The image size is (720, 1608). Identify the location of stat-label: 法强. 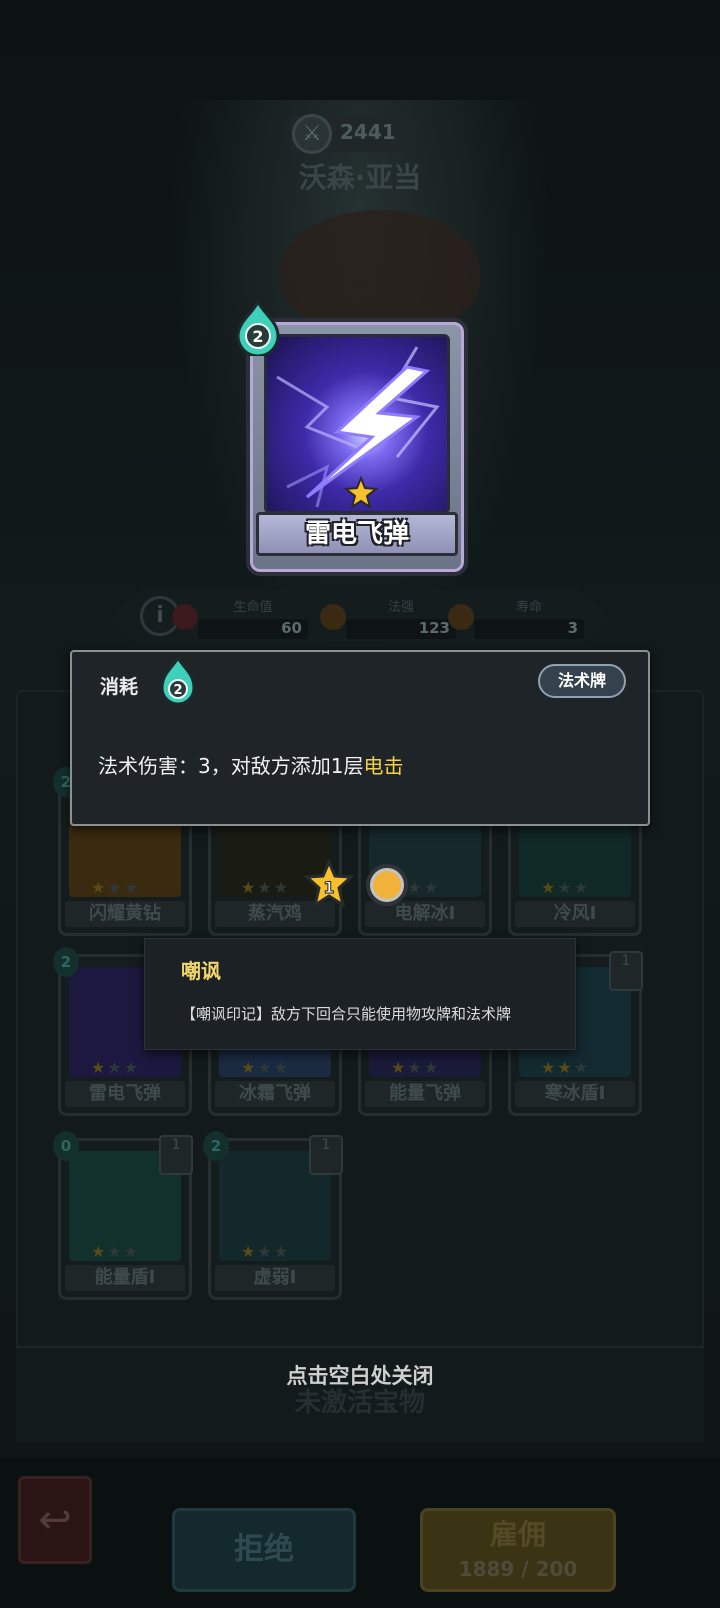
(400, 607).